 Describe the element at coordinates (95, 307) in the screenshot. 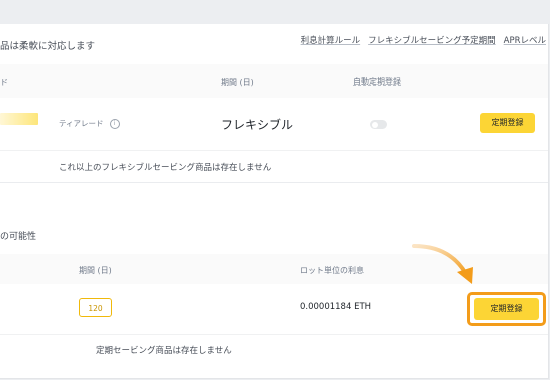

I see `period-option-120: 120` at that location.